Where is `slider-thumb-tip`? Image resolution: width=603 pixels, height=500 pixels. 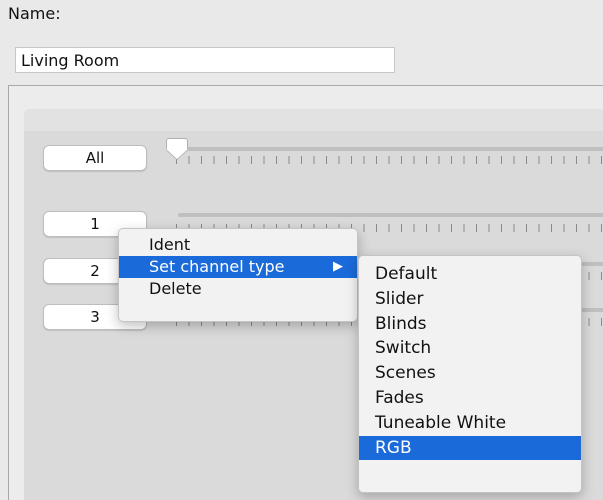 slider-thumb-tip is located at coordinates (177, 154).